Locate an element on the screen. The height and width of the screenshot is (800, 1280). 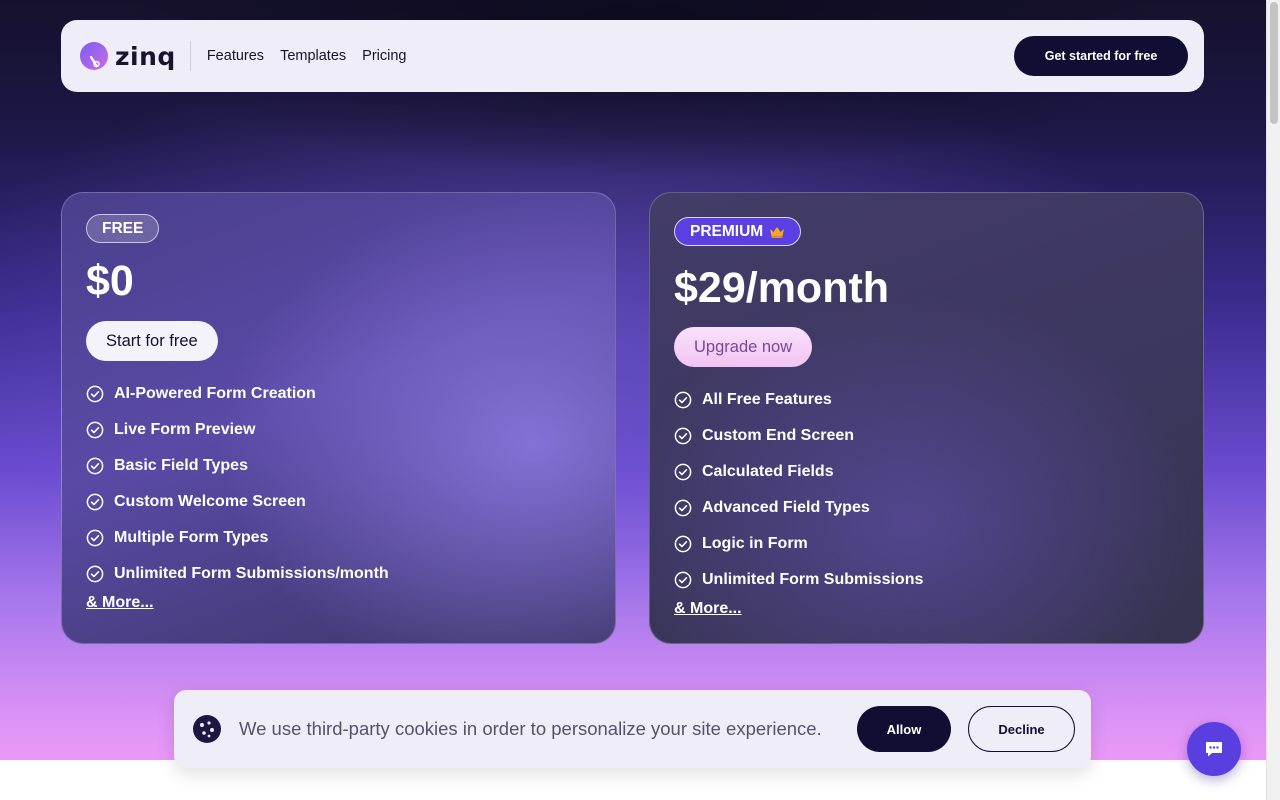
nav-link-pricing: Pricing is located at coordinates (384, 56).